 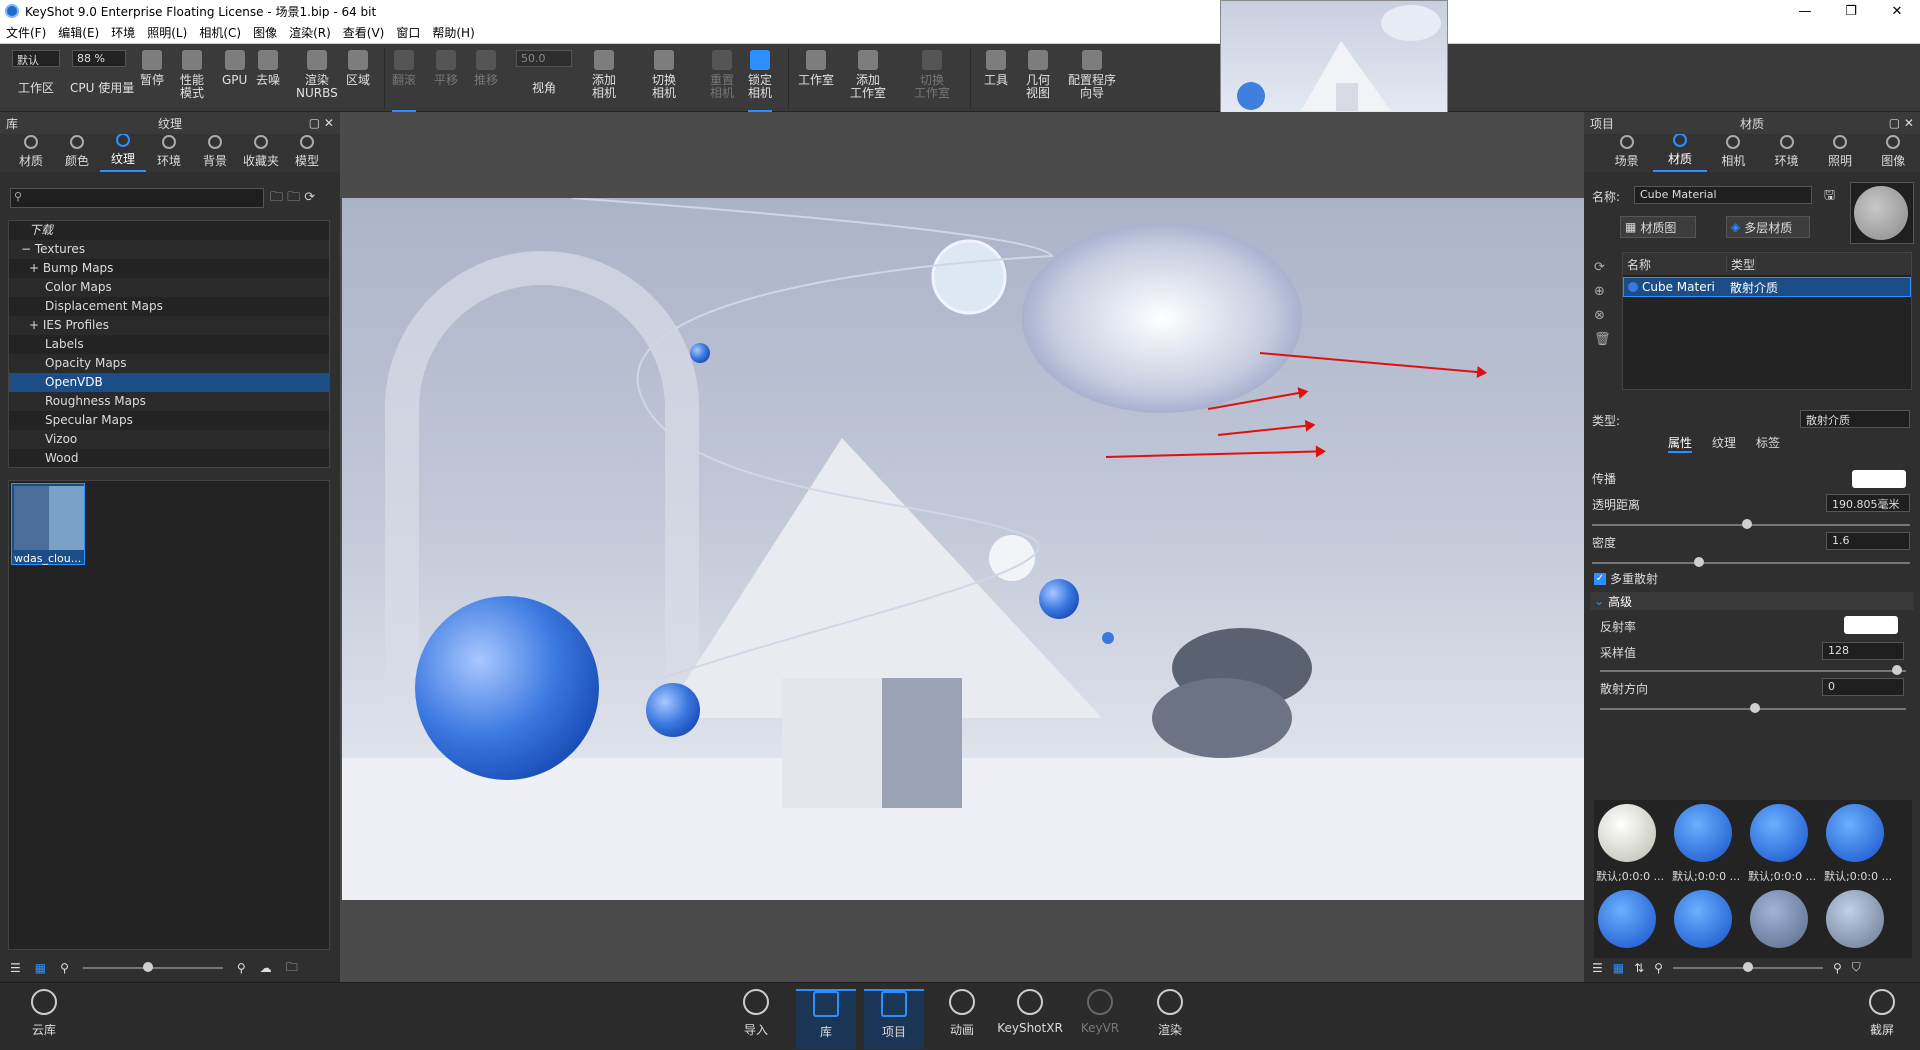 What do you see at coordinates (544, 58) in the screenshot?
I see `fov-field: 50.0` at bounding box center [544, 58].